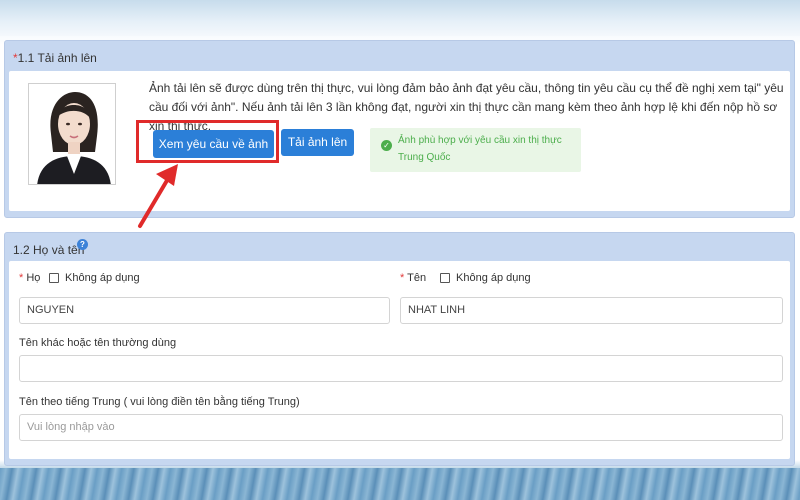 This screenshot has height=500, width=800. I want to click on background-sea, so click(400, 484).